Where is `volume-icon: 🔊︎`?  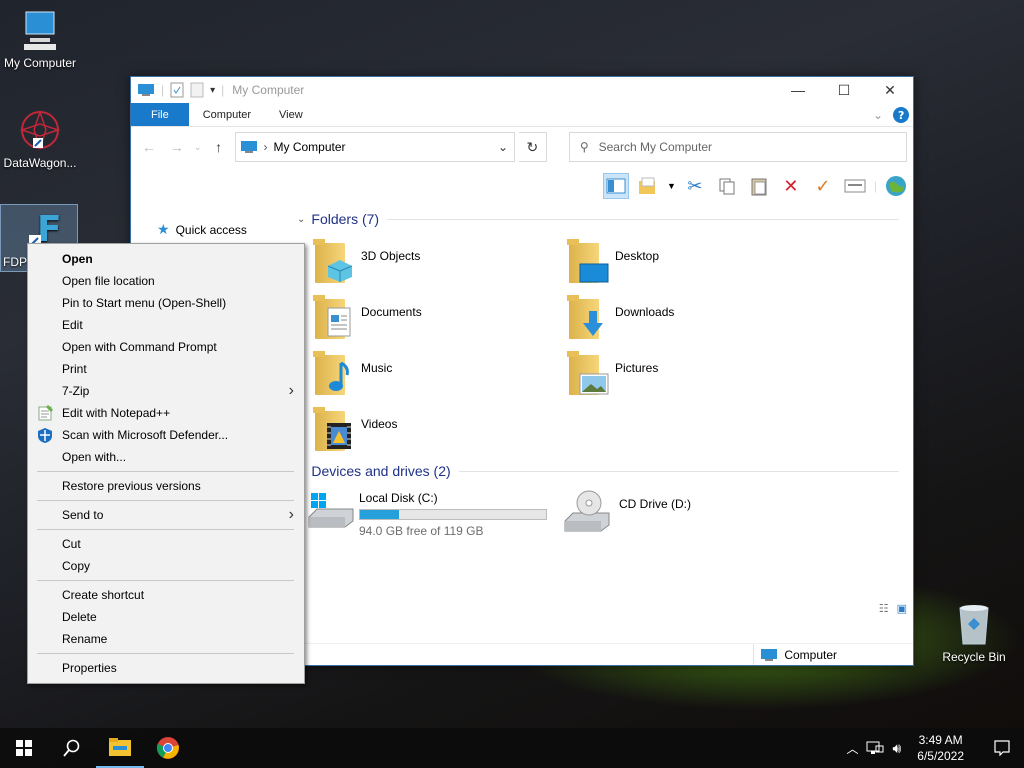
volume-icon: 🔊︎ is located at coordinates (896, 748).